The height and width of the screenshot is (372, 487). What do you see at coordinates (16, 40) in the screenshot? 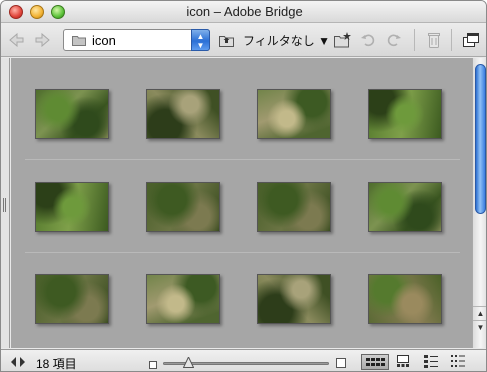
I see `back-icon` at bounding box center [16, 40].